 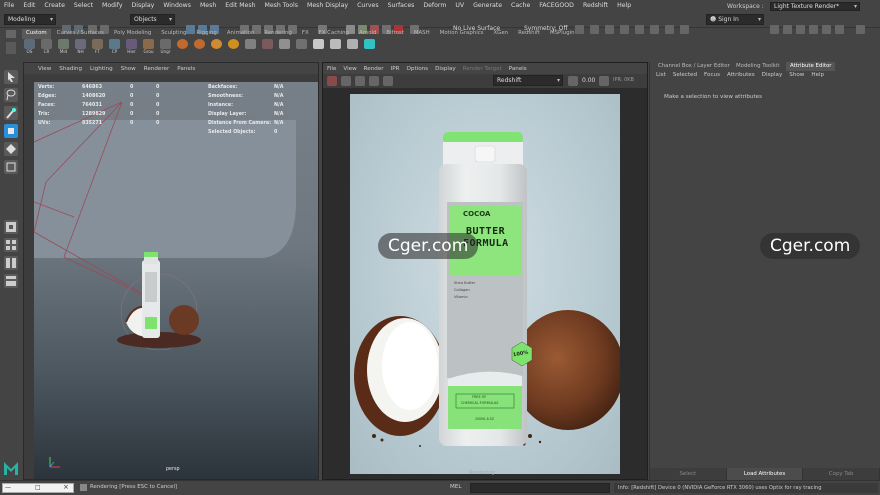 I want to click on shelf-settings-icon, so click(x=11, y=34).